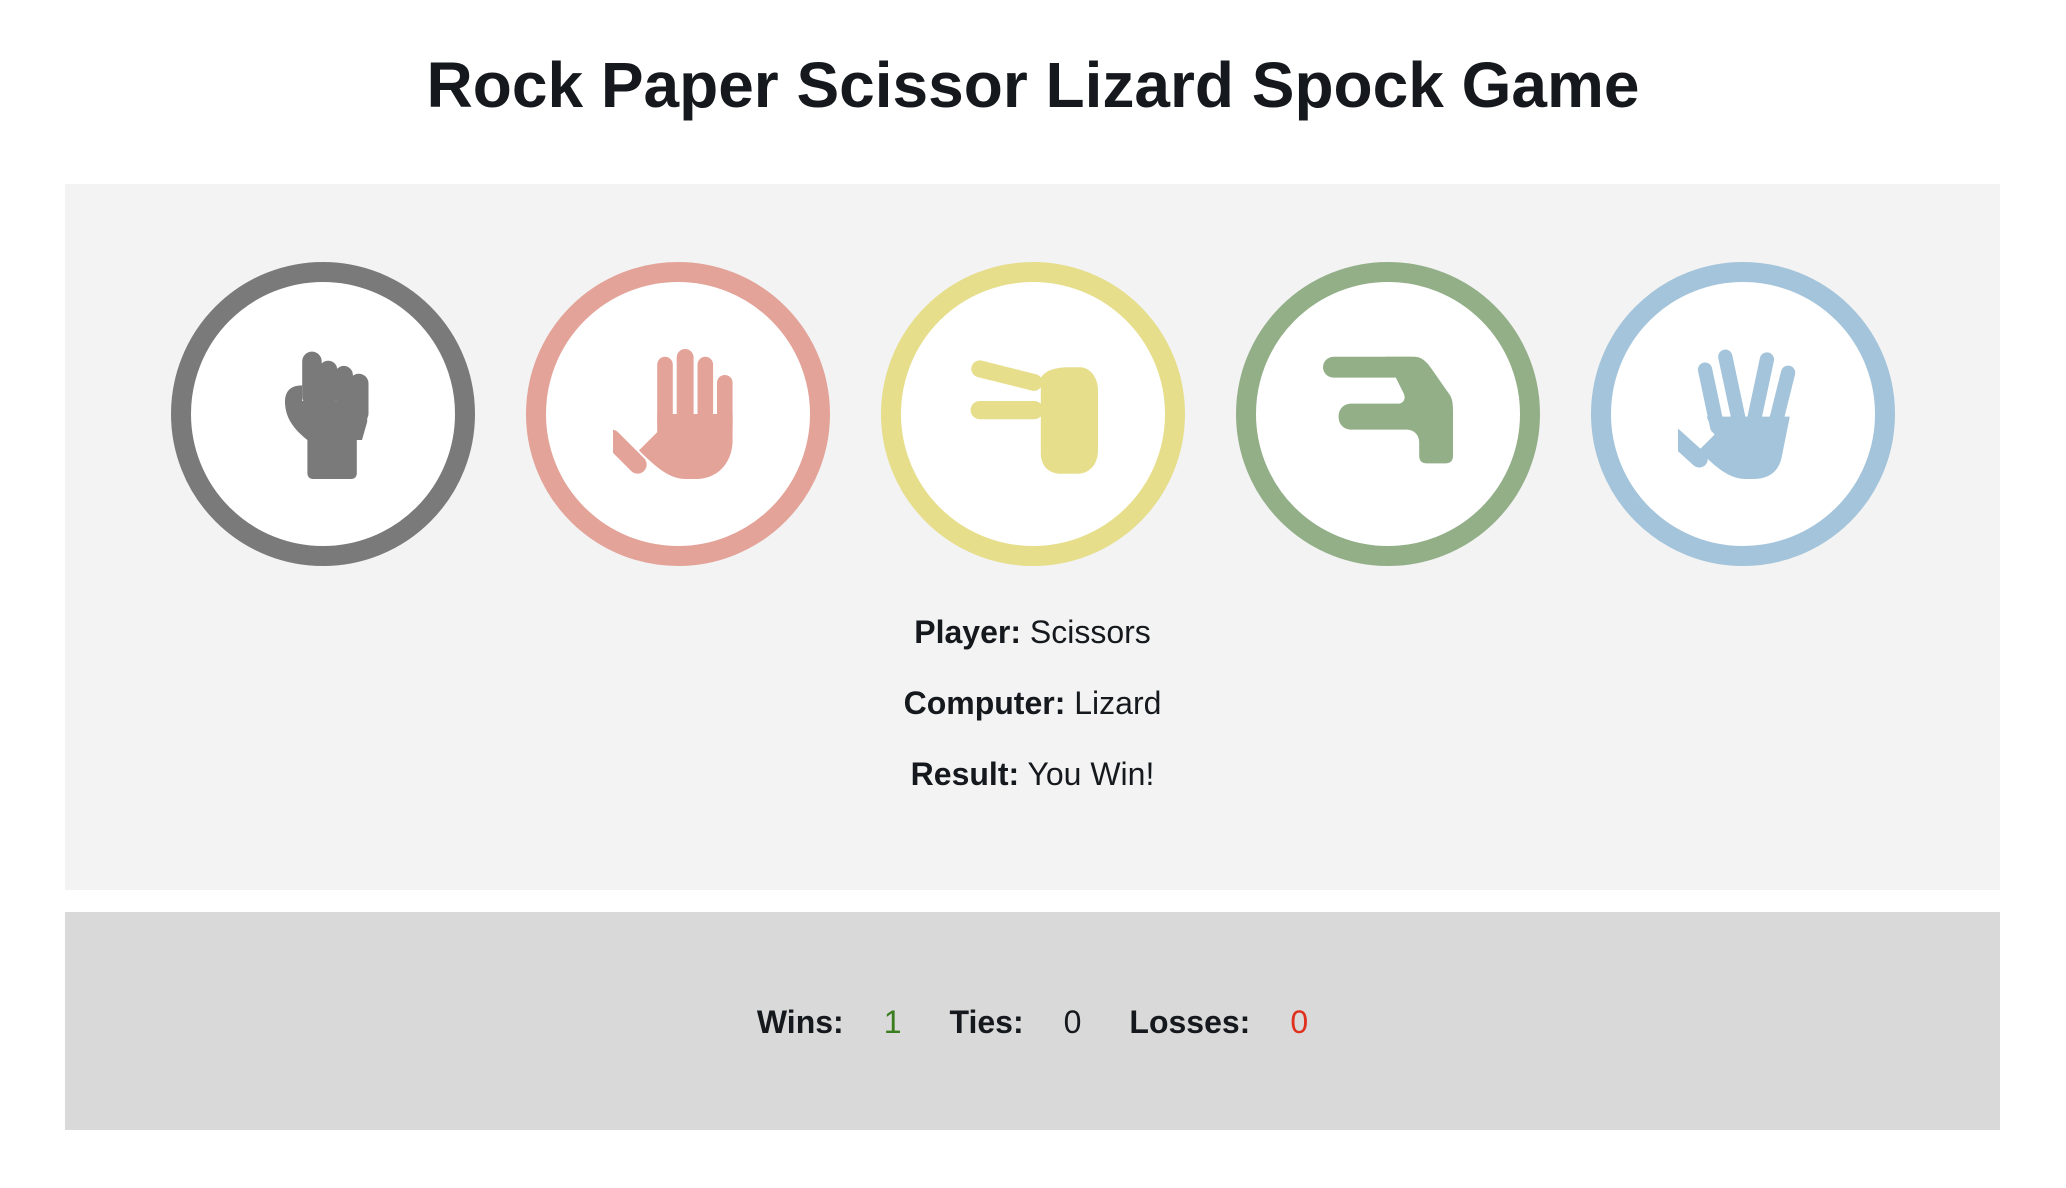 The image size is (2066, 1188). What do you see at coordinates (965, 774) in the screenshot?
I see `result-label: Result:` at bounding box center [965, 774].